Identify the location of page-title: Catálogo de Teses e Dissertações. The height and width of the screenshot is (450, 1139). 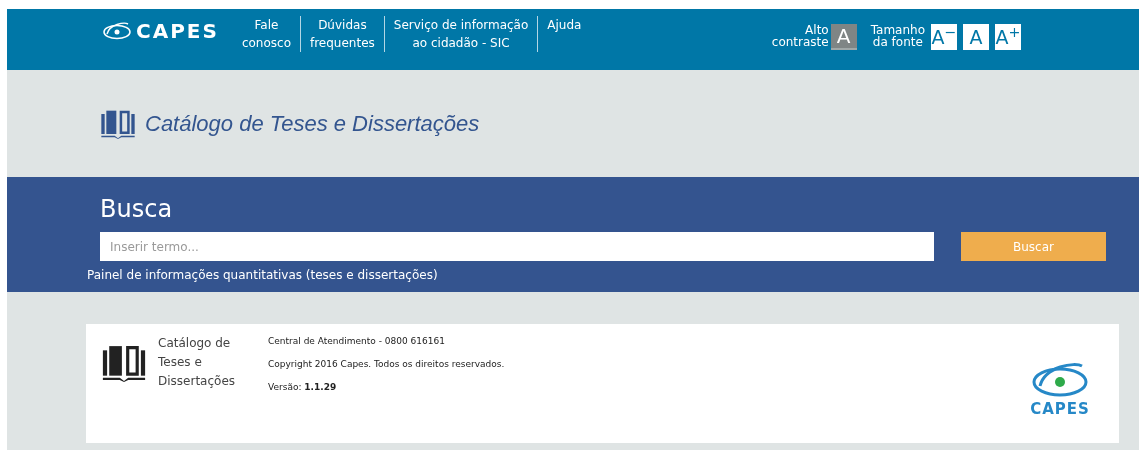
(312, 124).